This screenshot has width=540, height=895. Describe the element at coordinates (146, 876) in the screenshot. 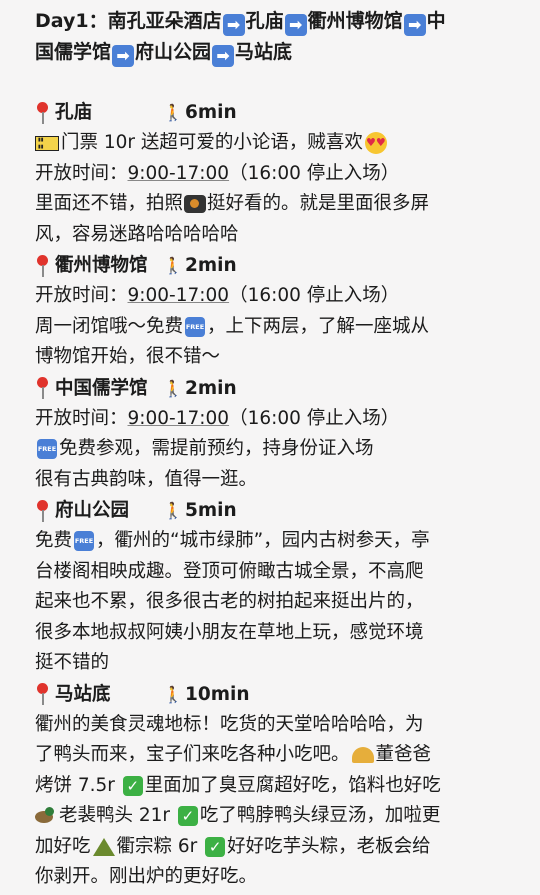

I see `text-line: 你剥开。刚出炉的更好吃。` at that location.